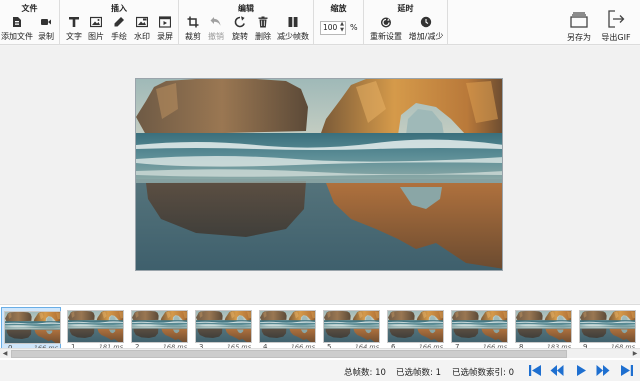 The image size is (640, 381). What do you see at coordinates (338, 8) in the screenshot?
I see `zoom-group-title: 缩放` at bounding box center [338, 8].